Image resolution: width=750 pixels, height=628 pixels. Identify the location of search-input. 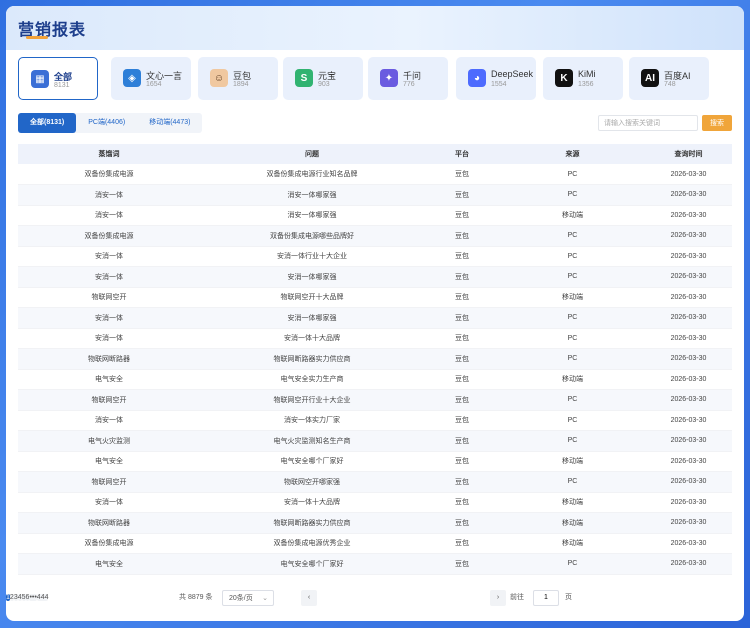
(648, 123).